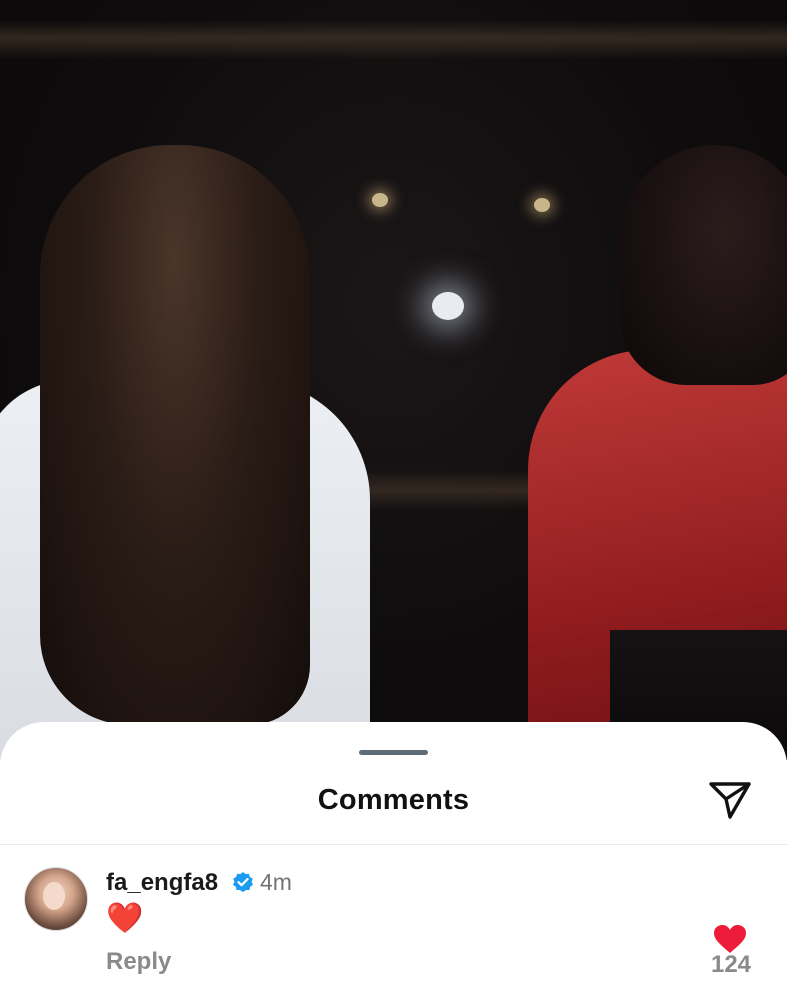 The image size is (787, 994). Describe the element at coordinates (730, 800) in the screenshot. I see `paper-plane-icon` at that location.